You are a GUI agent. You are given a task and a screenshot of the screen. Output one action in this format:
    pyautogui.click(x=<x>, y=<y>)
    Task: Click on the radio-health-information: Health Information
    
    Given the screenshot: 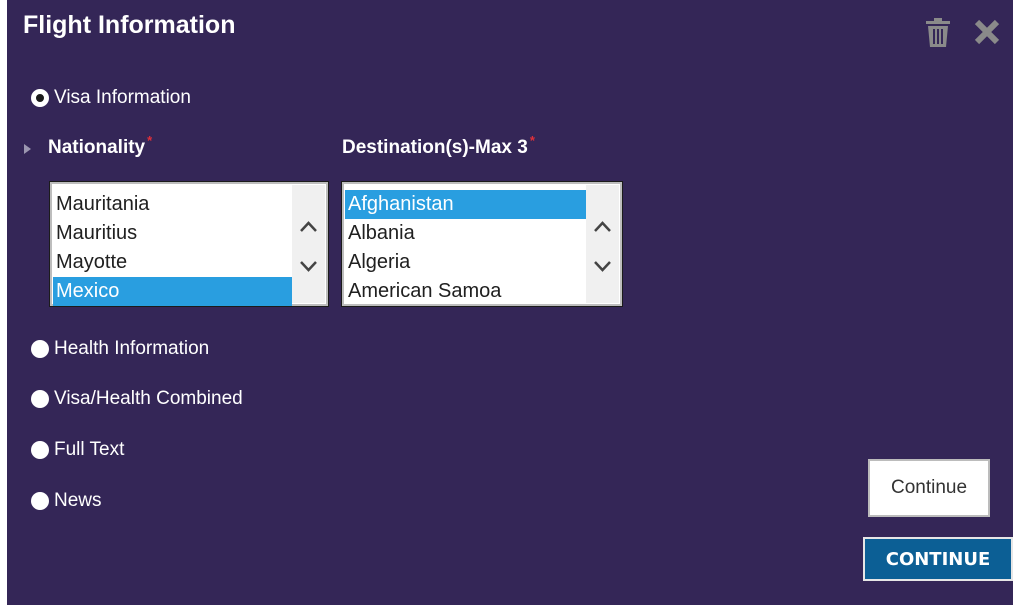 What is the action you would take?
    pyautogui.click(x=120, y=349)
    